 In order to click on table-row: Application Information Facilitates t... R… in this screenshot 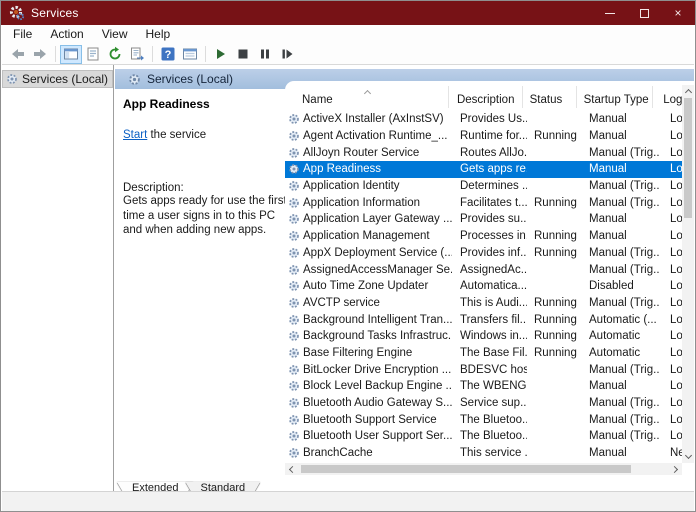, I will do `click(483, 202)`.